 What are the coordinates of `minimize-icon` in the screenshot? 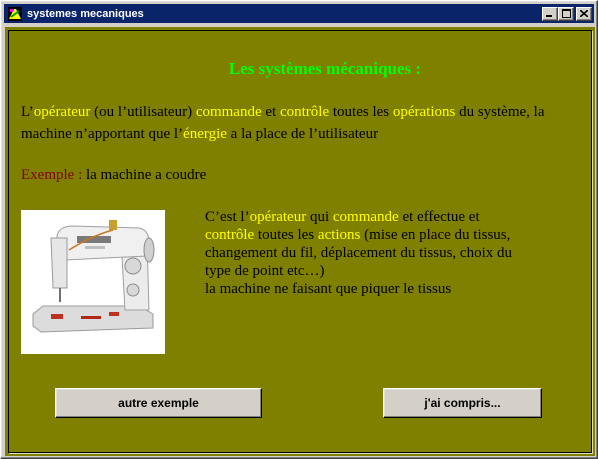 It's located at (549, 16).